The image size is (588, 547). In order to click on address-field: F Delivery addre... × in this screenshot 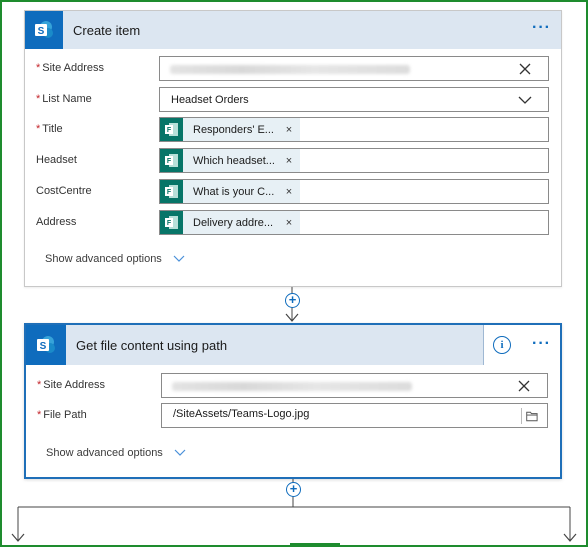, I will do `click(354, 222)`.